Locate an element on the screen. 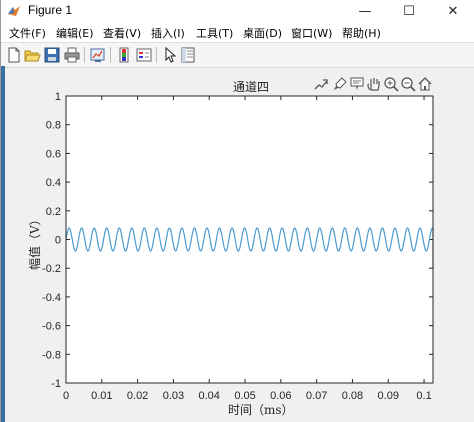 This screenshot has width=474, height=422. y-tick-label: 0.4 is located at coordinates (53, 183).